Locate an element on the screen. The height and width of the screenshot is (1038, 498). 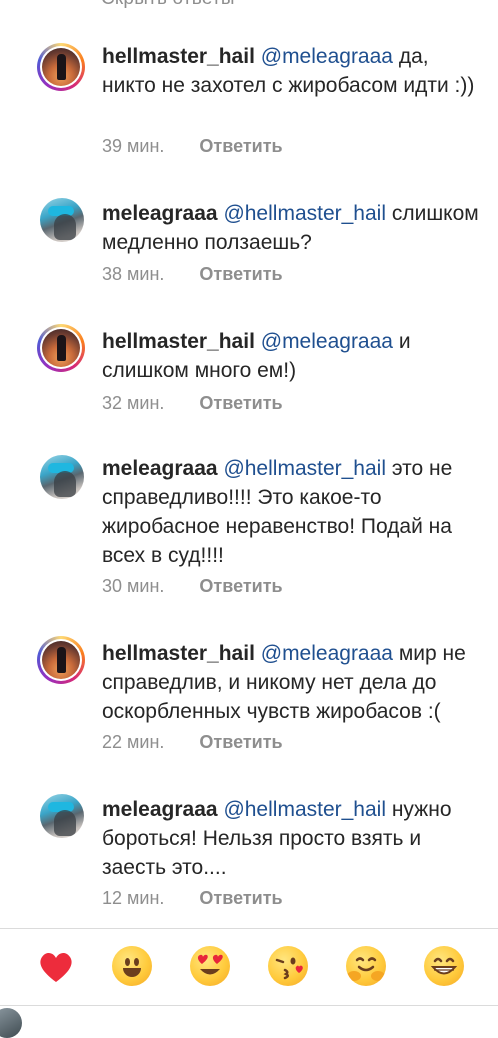
comment-meta: 22 мин. Ответить is located at coordinates (192, 742).